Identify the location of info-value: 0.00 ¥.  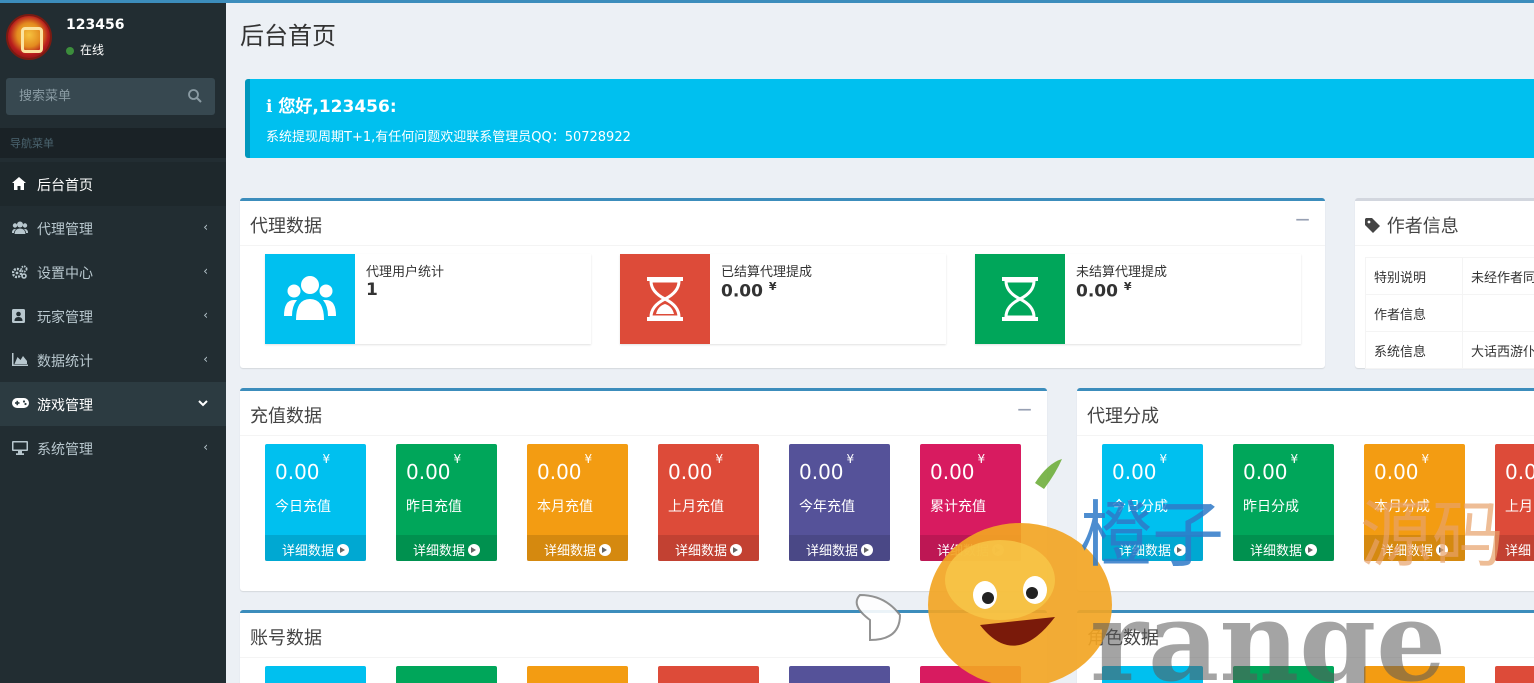
(1104, 291).